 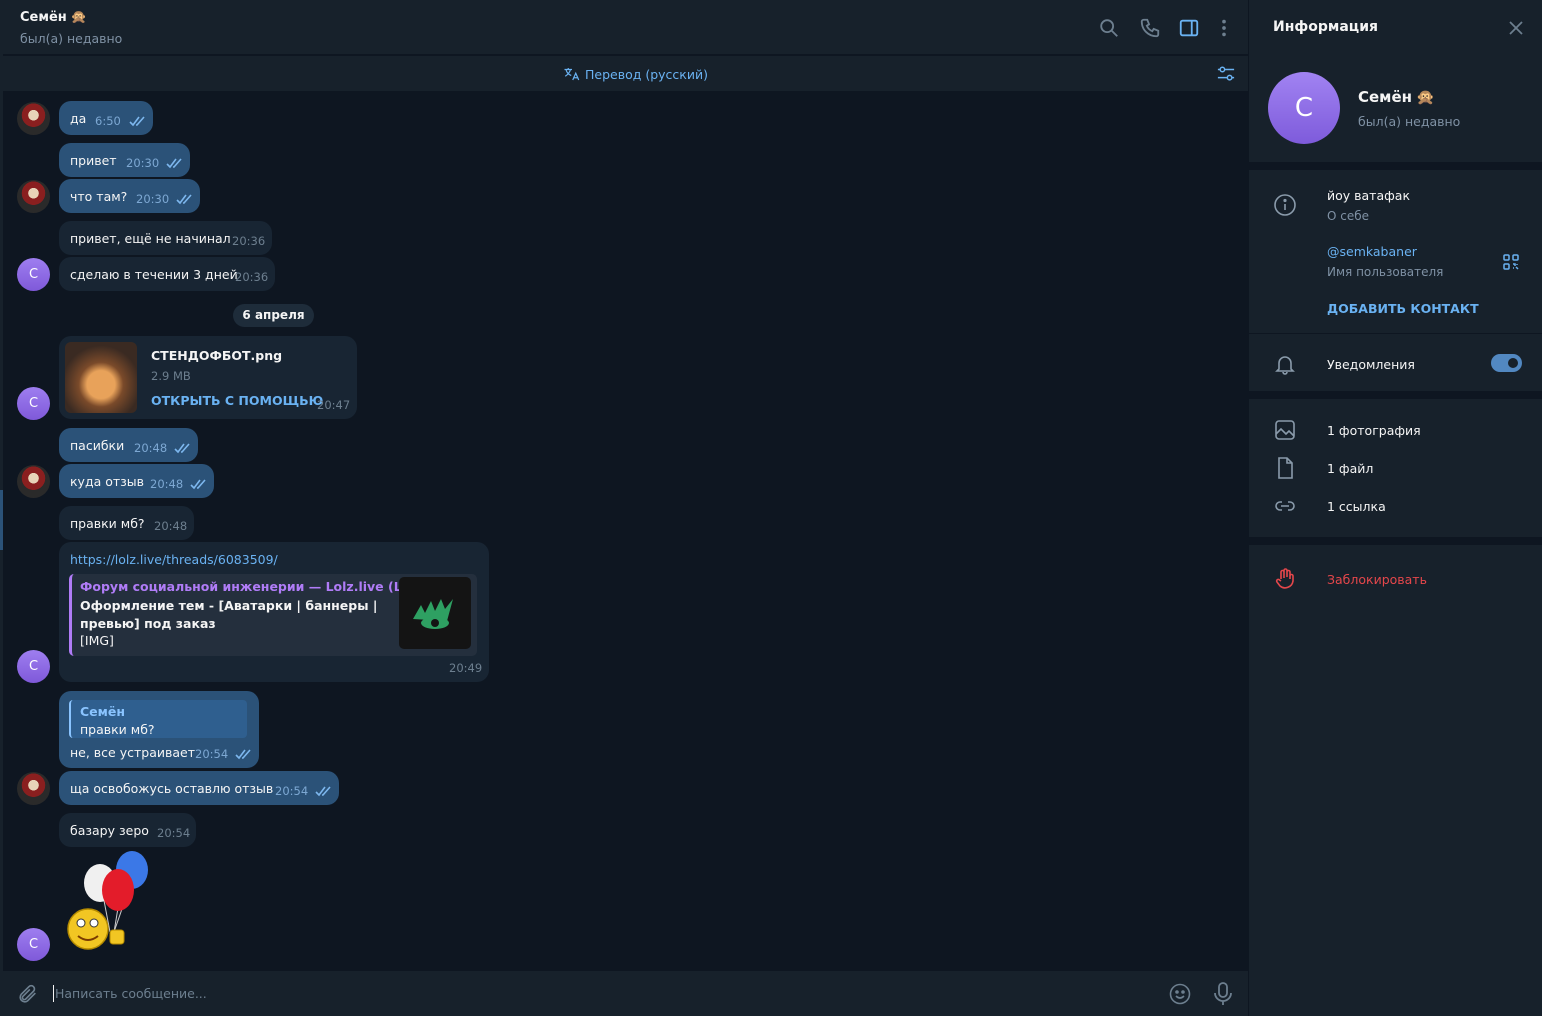 I want to click on more-icon, so click(x=1224, y=28).